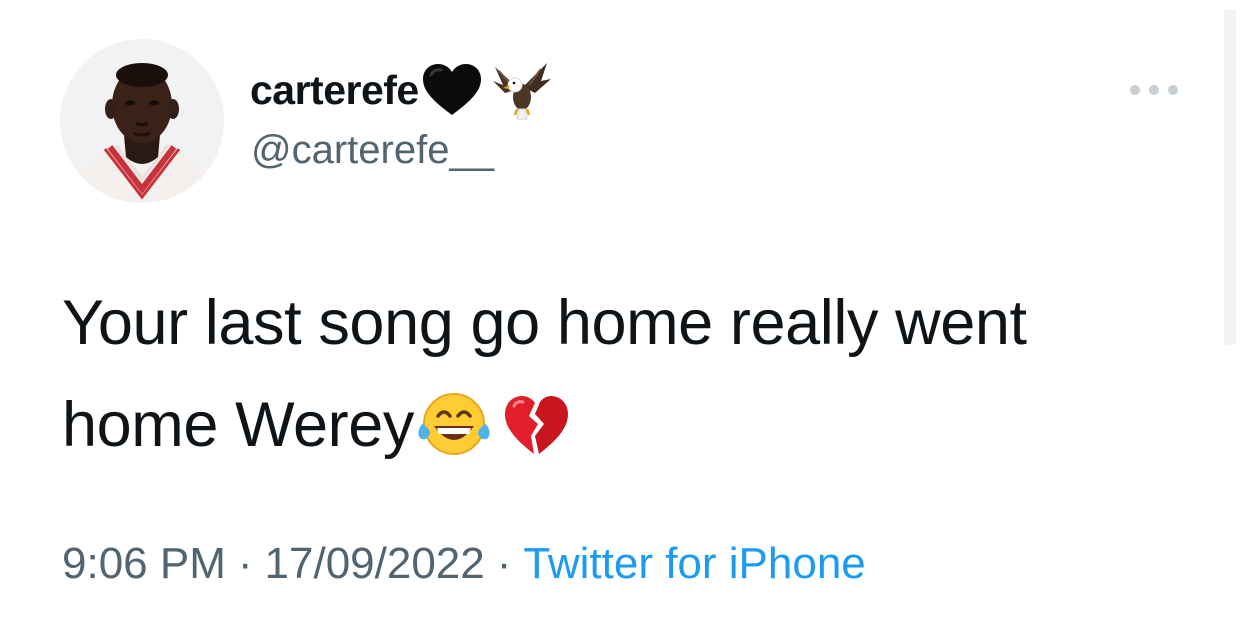 The height and width of the screenshot is (623, 1242). What do you see at coordinates (334, 90) in the screenshot?
I see `author-display-name: carterefe` at bounding box center [334, 90].